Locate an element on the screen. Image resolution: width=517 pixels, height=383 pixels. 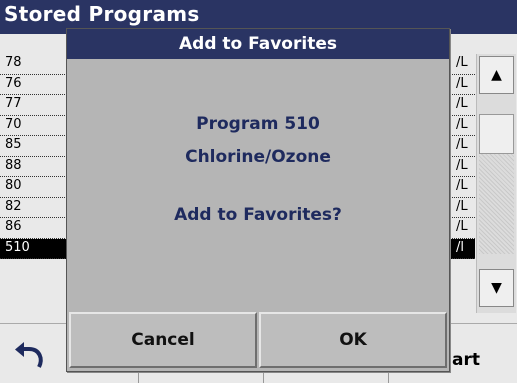
back-button is located at coordinates (30, 357).